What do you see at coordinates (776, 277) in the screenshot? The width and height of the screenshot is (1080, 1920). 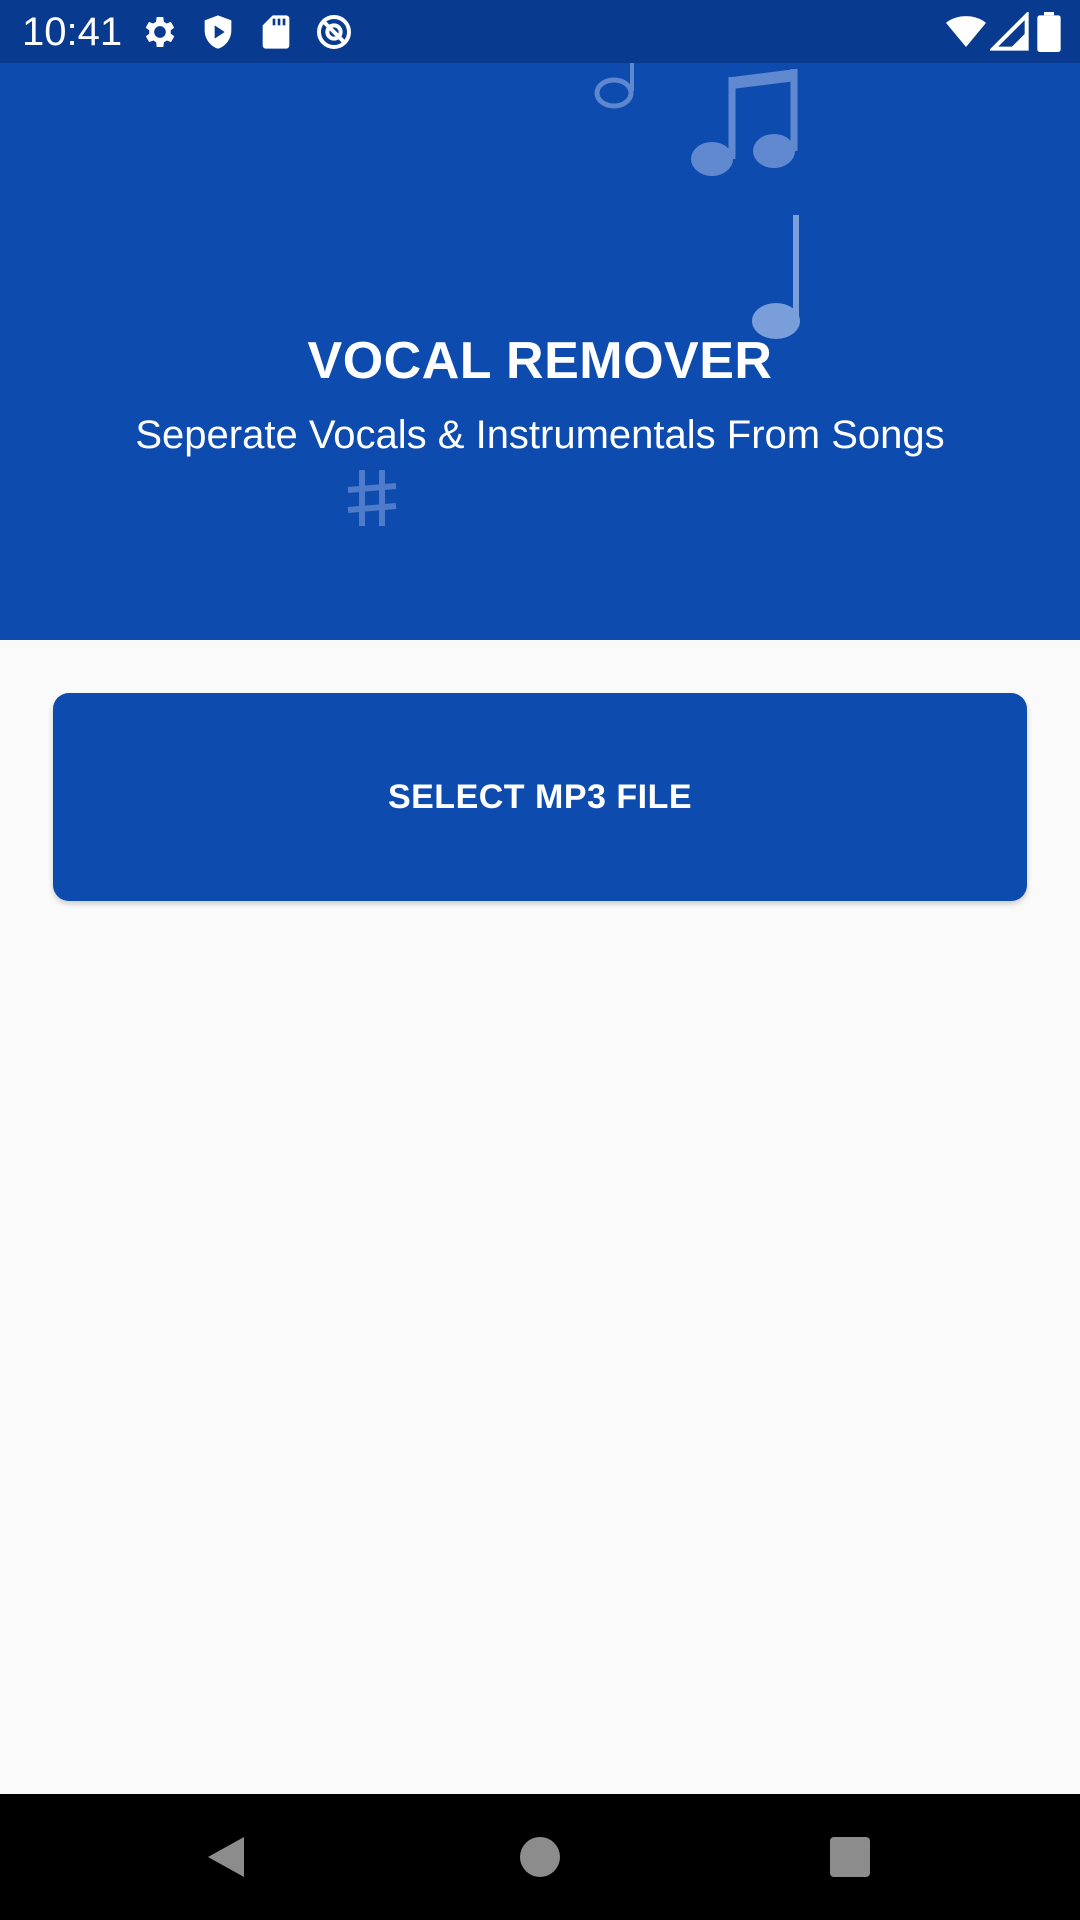 I see `quarter-note-icon` at bounding box center [776, 277].